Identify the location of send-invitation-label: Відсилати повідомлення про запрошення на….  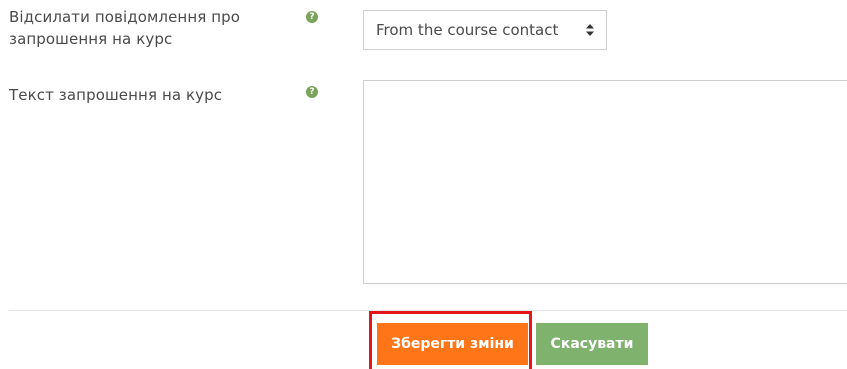
(125, 28).